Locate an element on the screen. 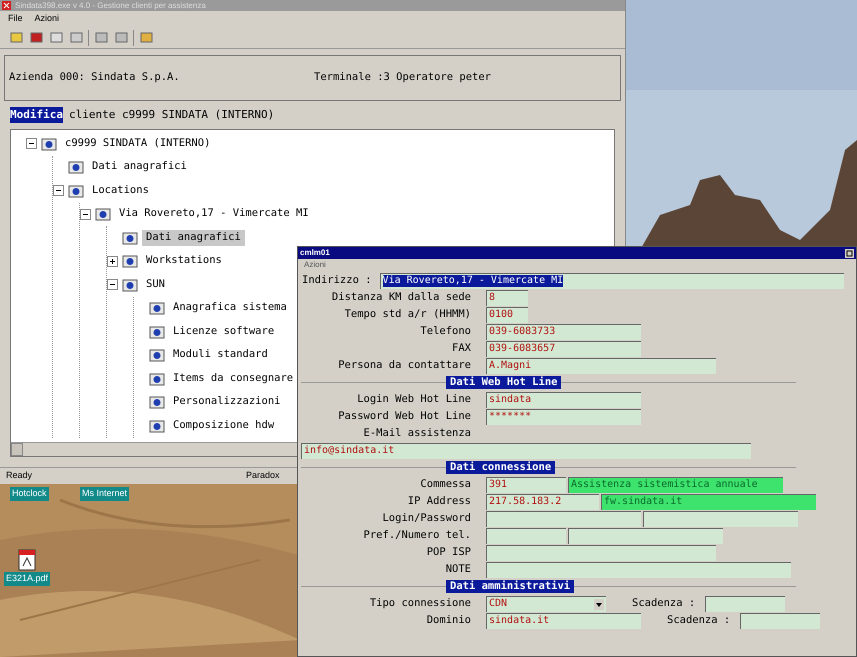  field-label: Tempo std a/r (HHMM) is located at coordinates (407, 314).